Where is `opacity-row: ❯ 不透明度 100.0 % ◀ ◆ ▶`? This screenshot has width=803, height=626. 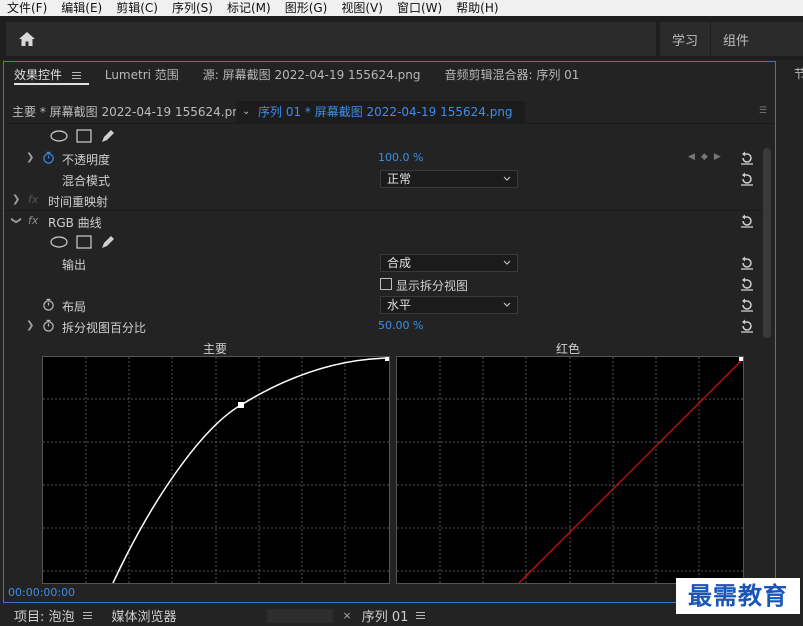 opacity-row: ❯ 不透明度 100.0 % ◀ ◆ ▶ is located at coordinates (383, 158).